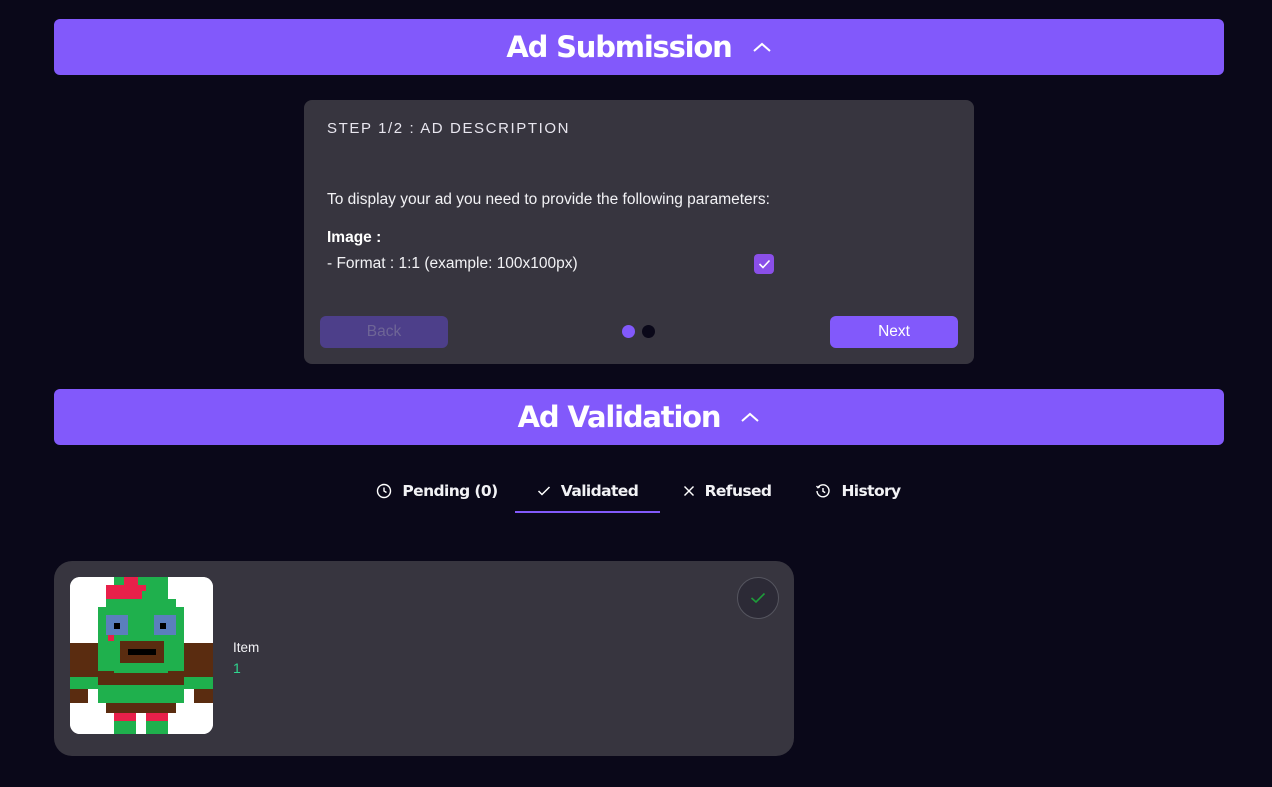  What do you see at coordinates (599, 491) in the screenshot?
I see `tab-validated-label: Validated` at bounding box center [599, 491].